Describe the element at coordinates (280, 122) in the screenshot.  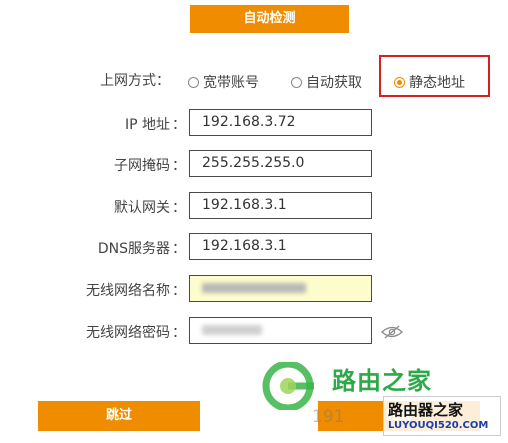
I see `ip-input: 192.168.3.72` at that location.